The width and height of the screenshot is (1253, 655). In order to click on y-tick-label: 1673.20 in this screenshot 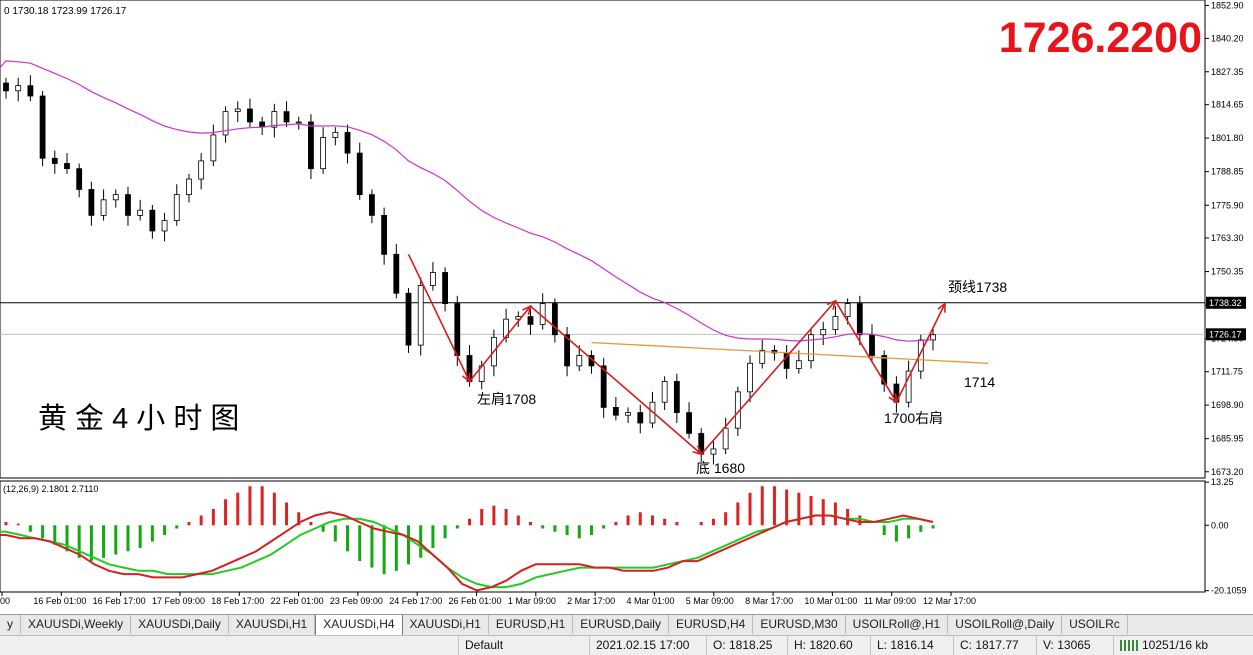, I will do `click(1227, 472)`.